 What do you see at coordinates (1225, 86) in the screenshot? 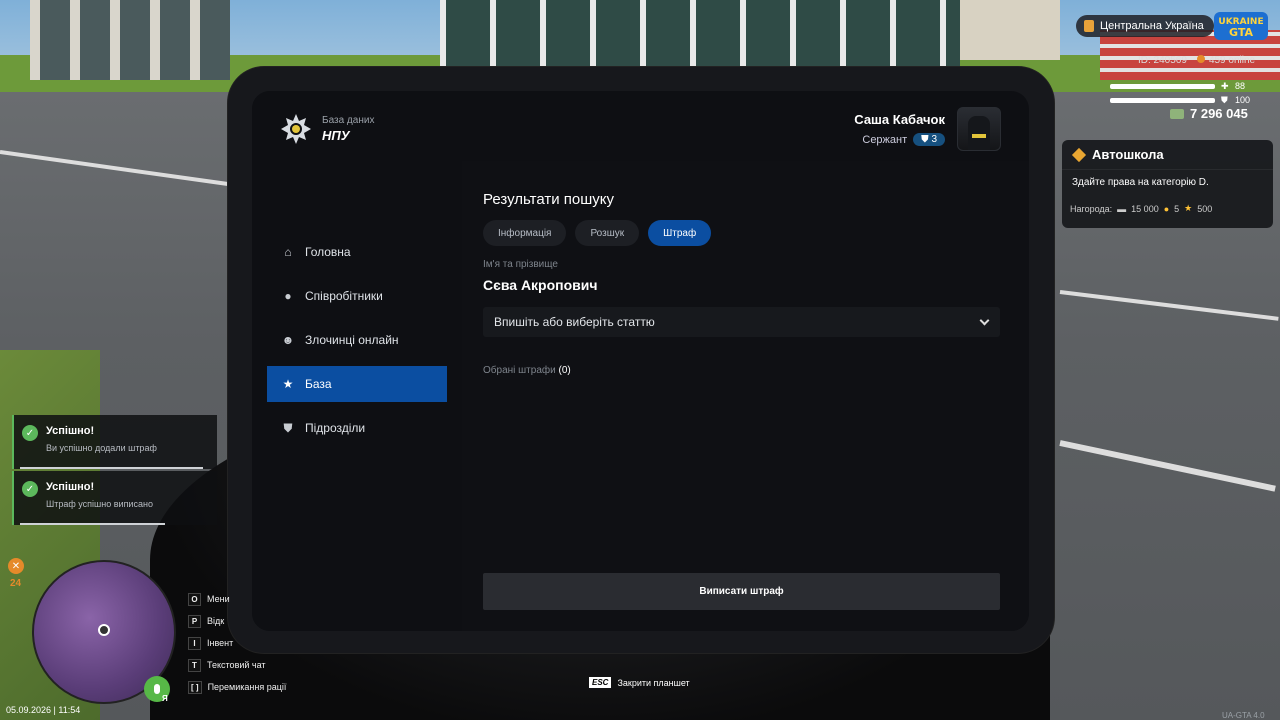
I see `health-icon: ✚` at bounding box center [1225, 86].